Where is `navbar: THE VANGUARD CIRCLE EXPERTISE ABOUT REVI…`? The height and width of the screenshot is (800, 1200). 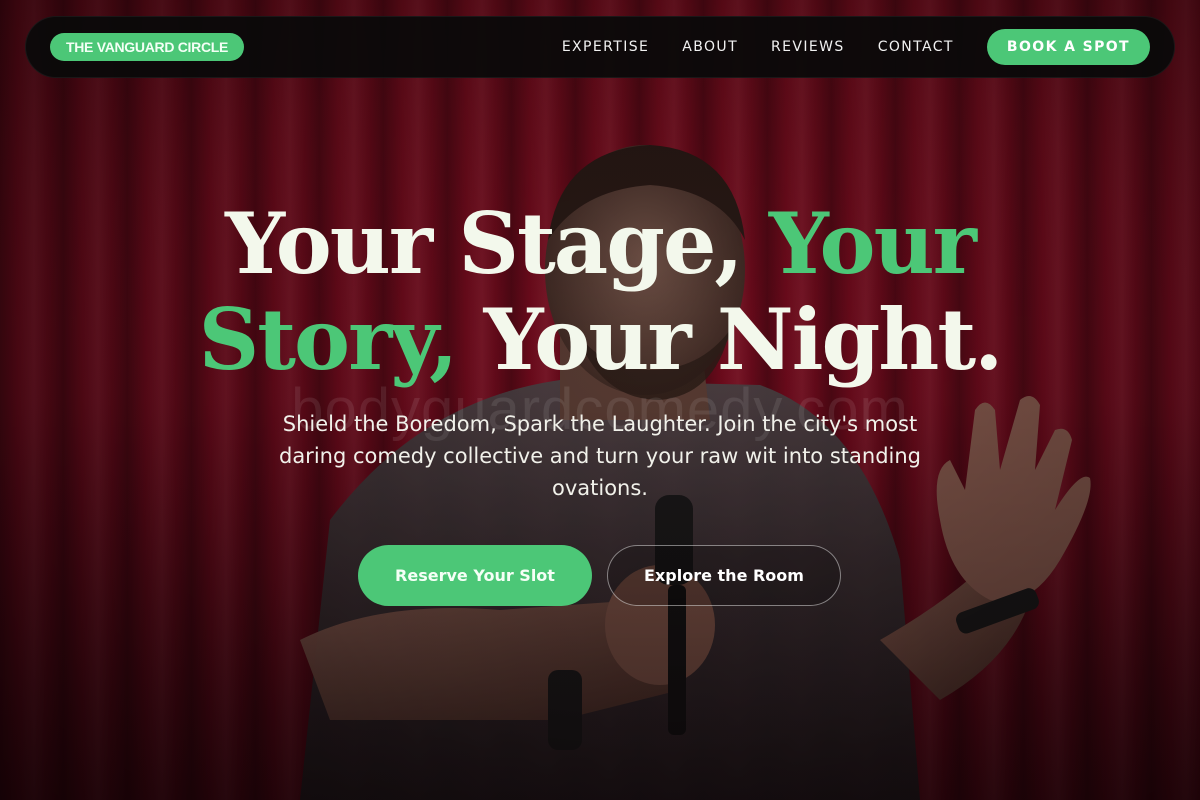
navbar: THE VANGUARD CIRCLE EXPERTISE ABOUT REVI… is located at coordinates (600, 47).